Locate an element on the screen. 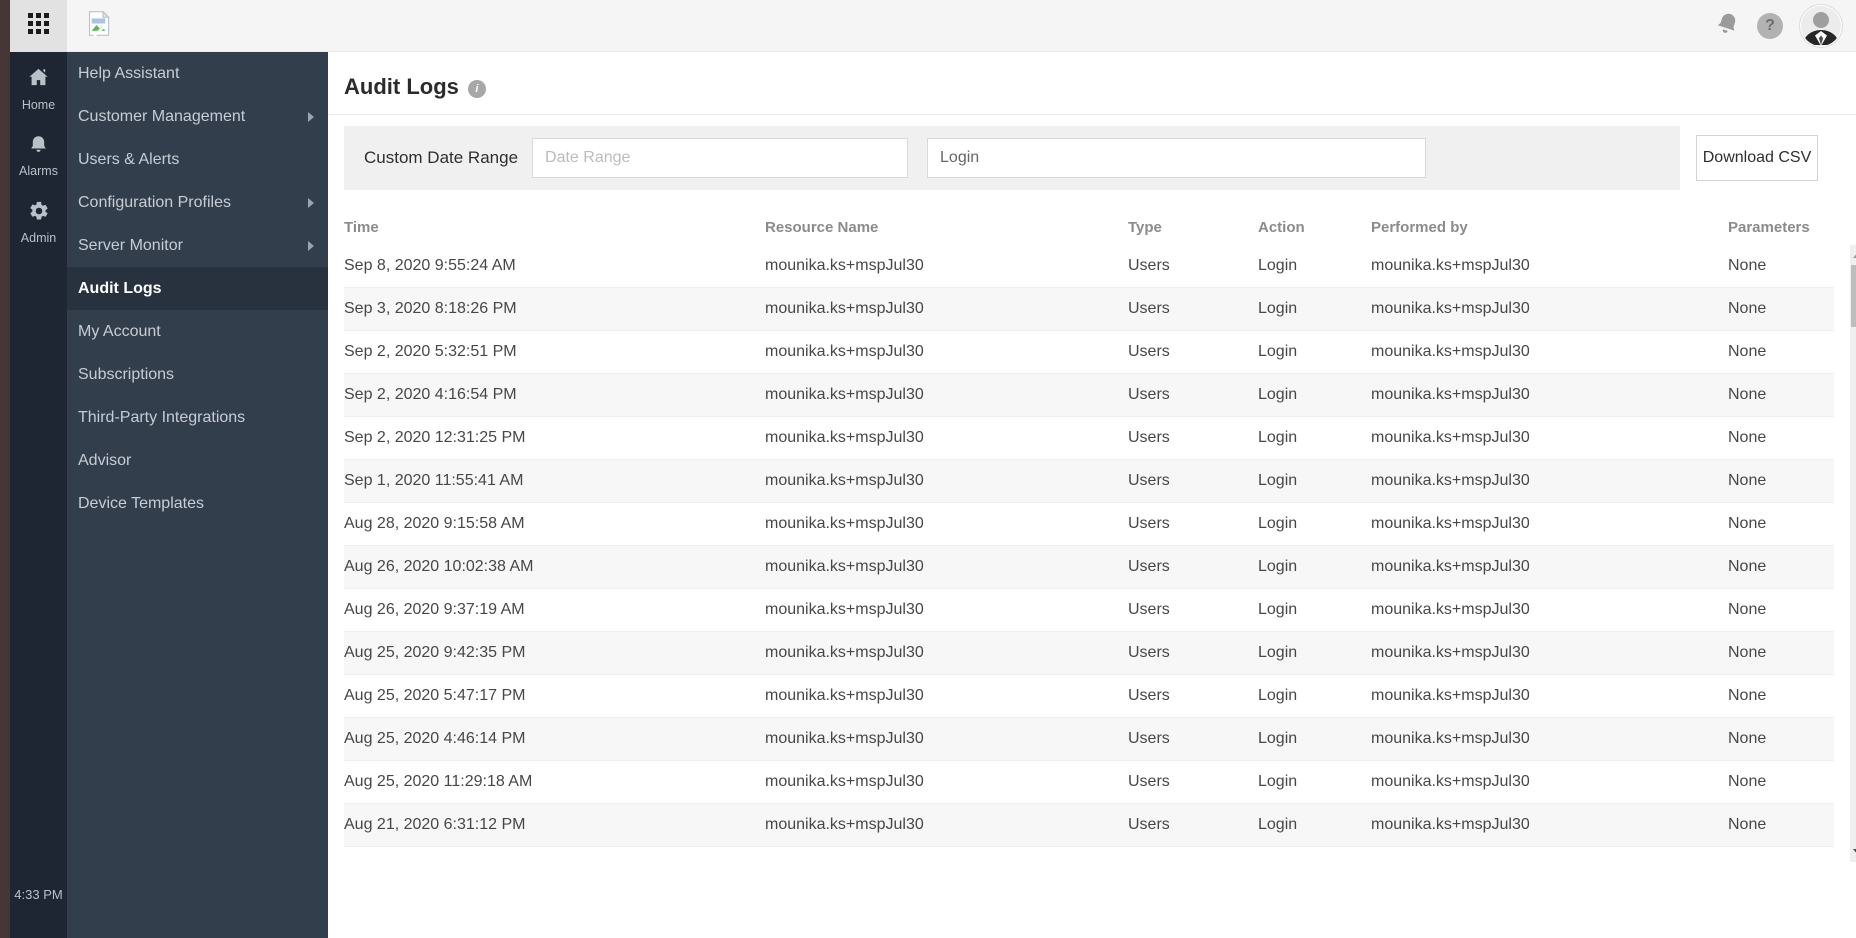 This screenshot has height=938, width=1856. topbar-actions: ? is located at coordinates (1785, 25).